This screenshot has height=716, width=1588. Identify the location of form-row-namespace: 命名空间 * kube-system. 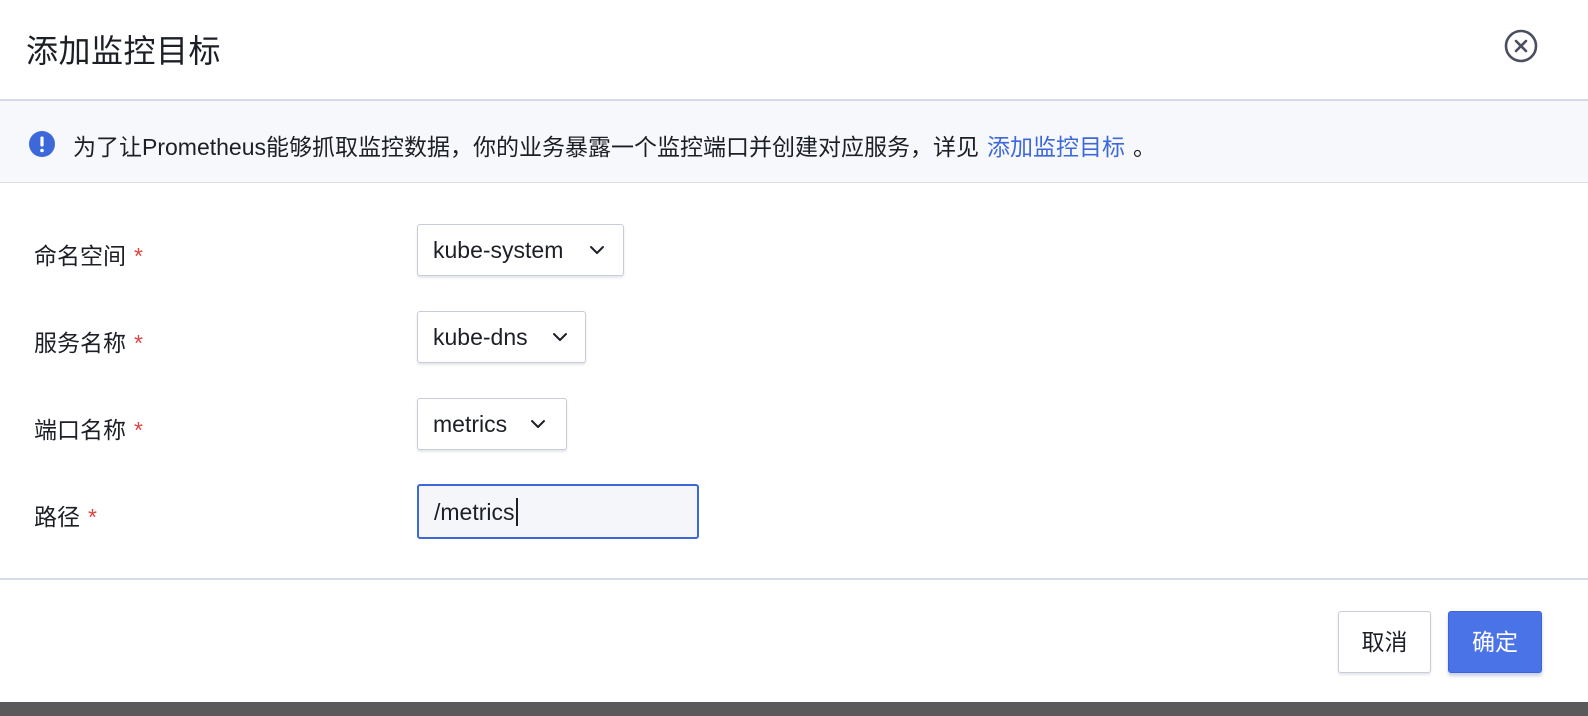
(794, 252).